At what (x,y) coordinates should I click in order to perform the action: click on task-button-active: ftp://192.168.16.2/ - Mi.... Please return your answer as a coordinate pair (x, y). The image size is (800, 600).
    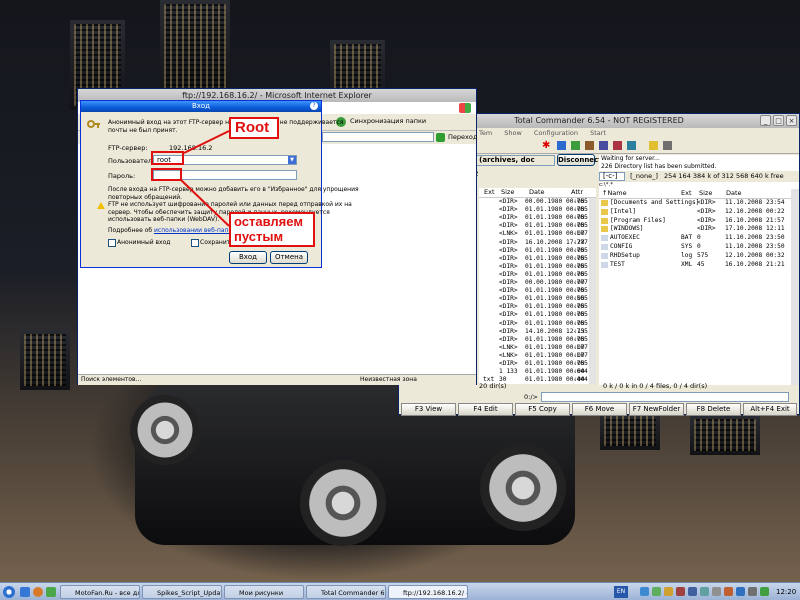
    Looking at the image, I should click on (428, 592).